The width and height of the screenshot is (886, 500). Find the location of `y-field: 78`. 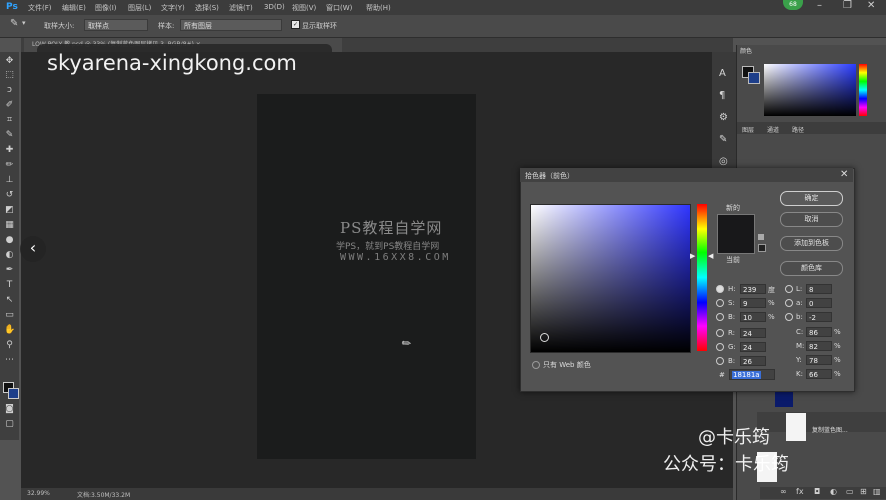

y-field: 78 is located at coordinates (819, 360).